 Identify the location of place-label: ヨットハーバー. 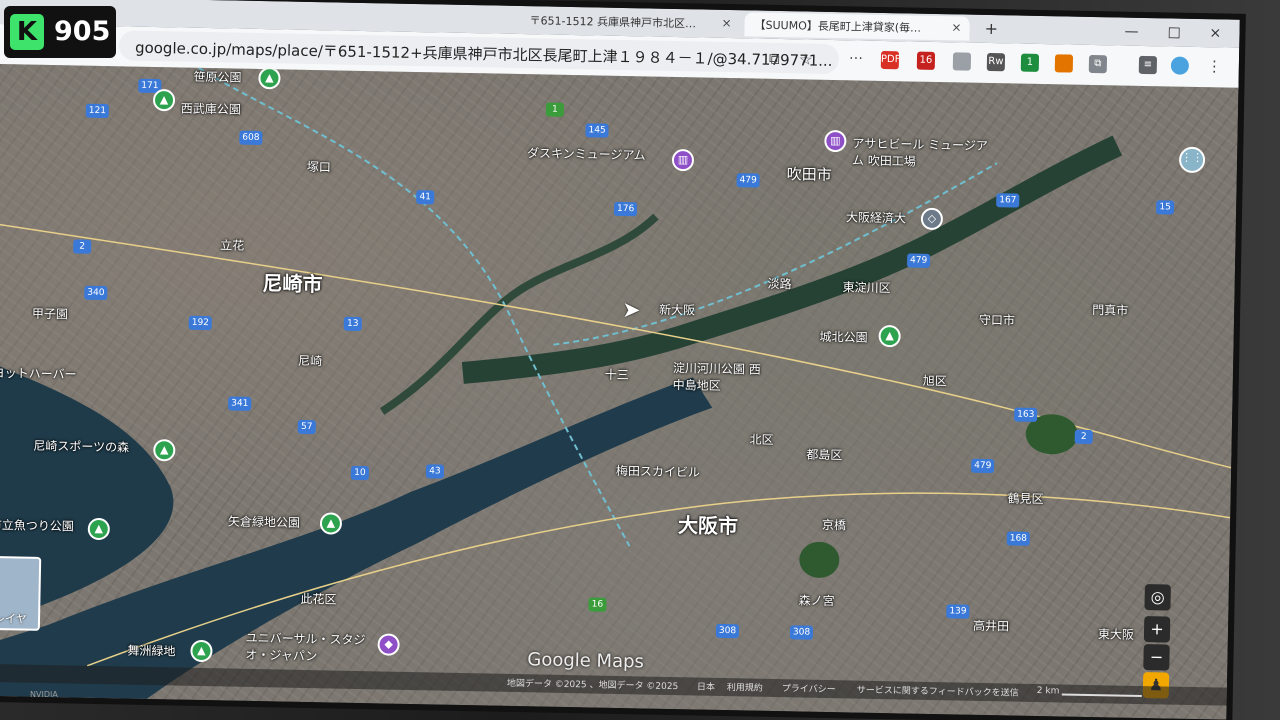
(38, 373).